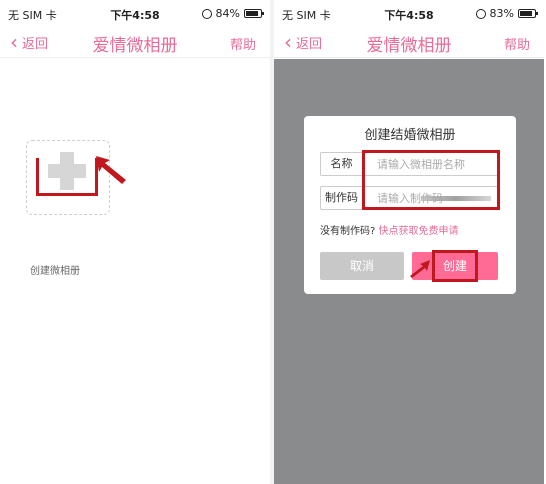 This screenshot has width=546, height=484. What do you see at coordinates (342, 164) in the screenshot?
I see `name-label: 名称` at bounding box center [342, 164].